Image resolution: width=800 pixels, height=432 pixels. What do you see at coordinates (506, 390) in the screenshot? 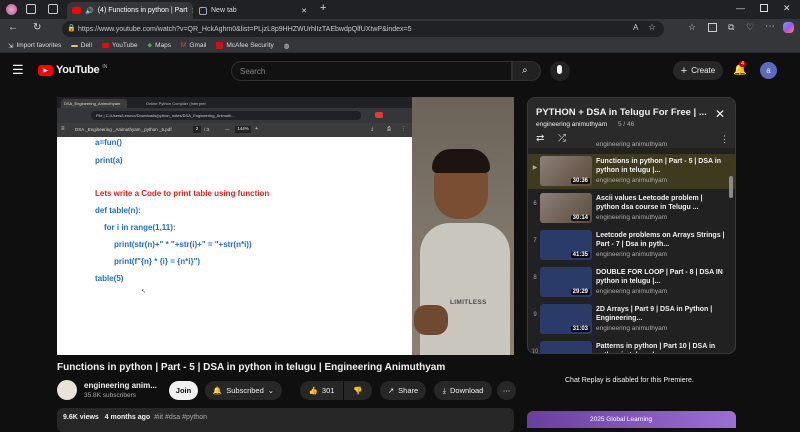
I see `more-actions-button: ⋯` at bounding box center [506, 390].